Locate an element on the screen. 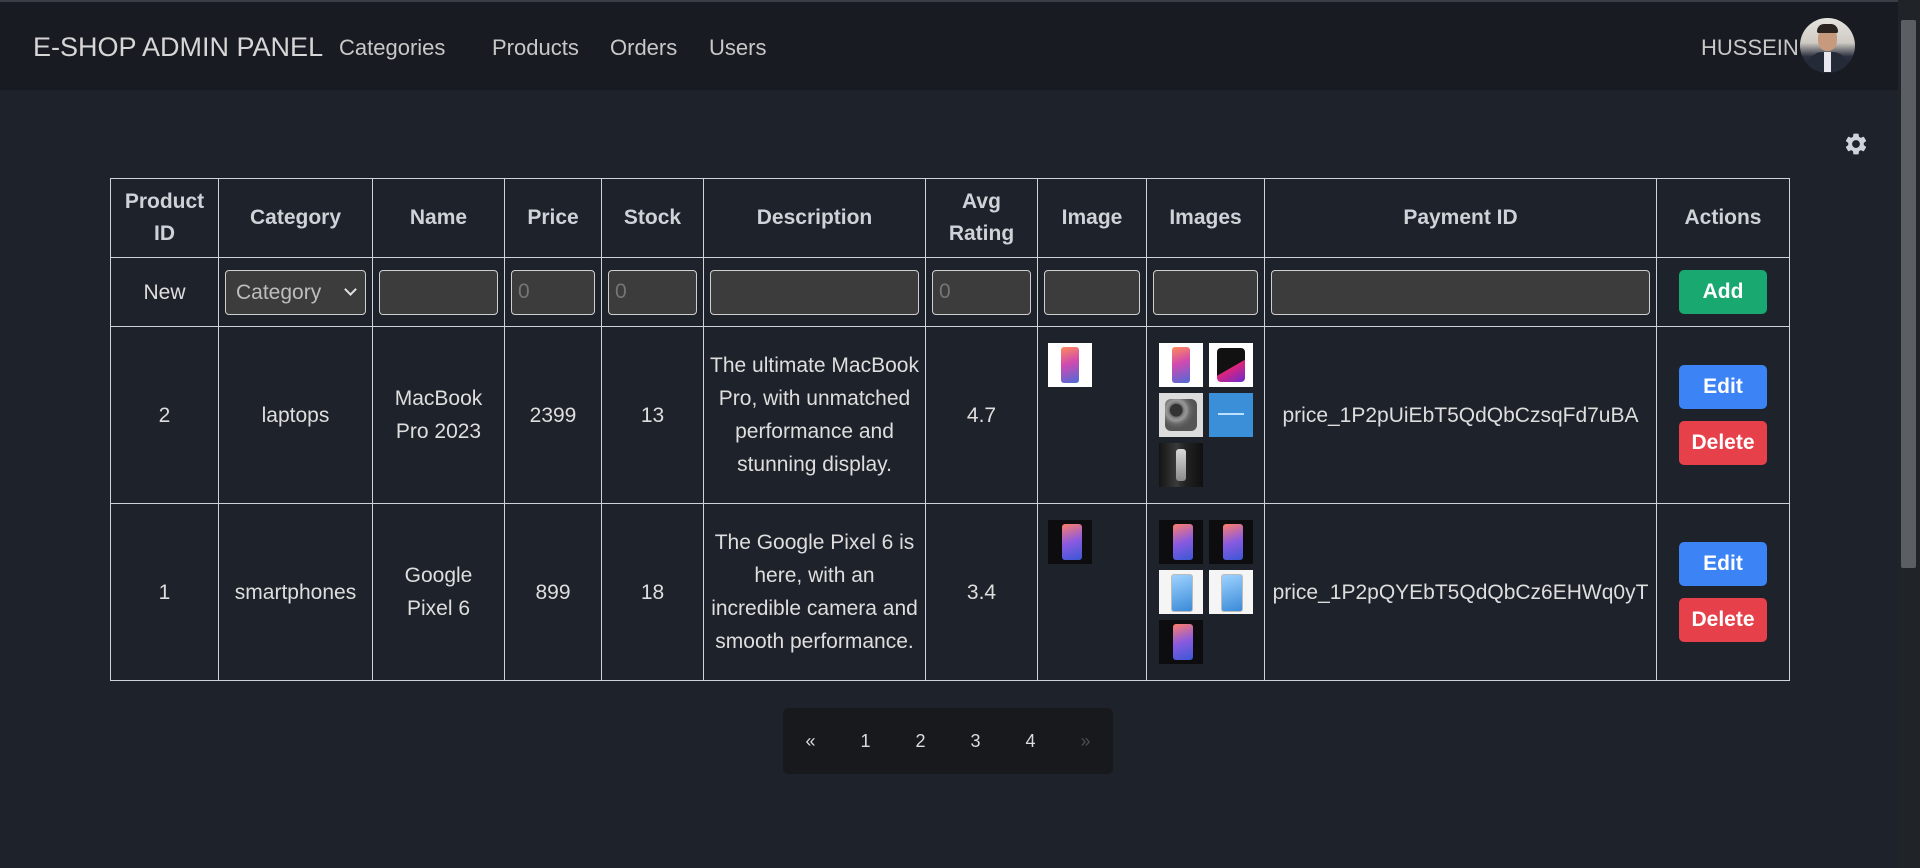  description-input is located at coordinates (814, 292).